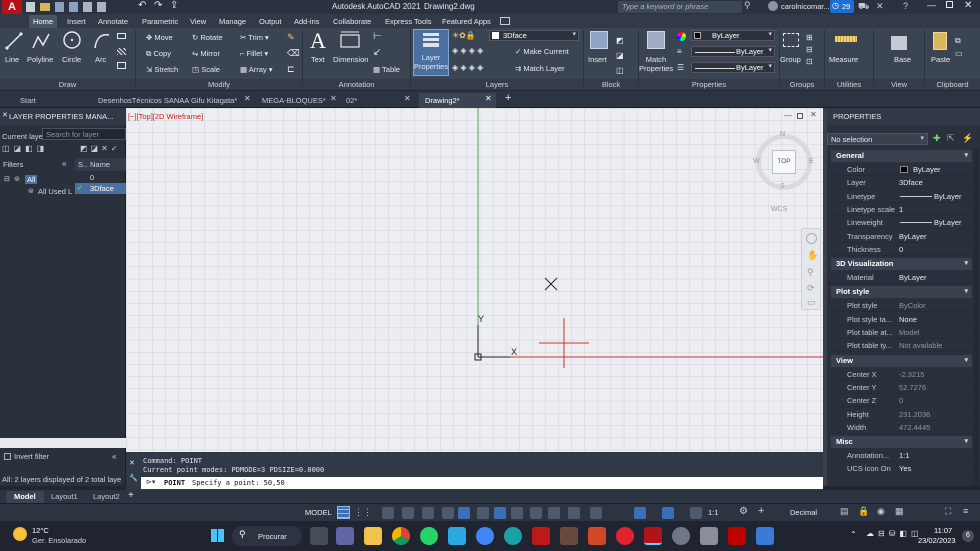 This screenshot has width=980, height=551. I want to click on text-icon: A, so click(318, 41).